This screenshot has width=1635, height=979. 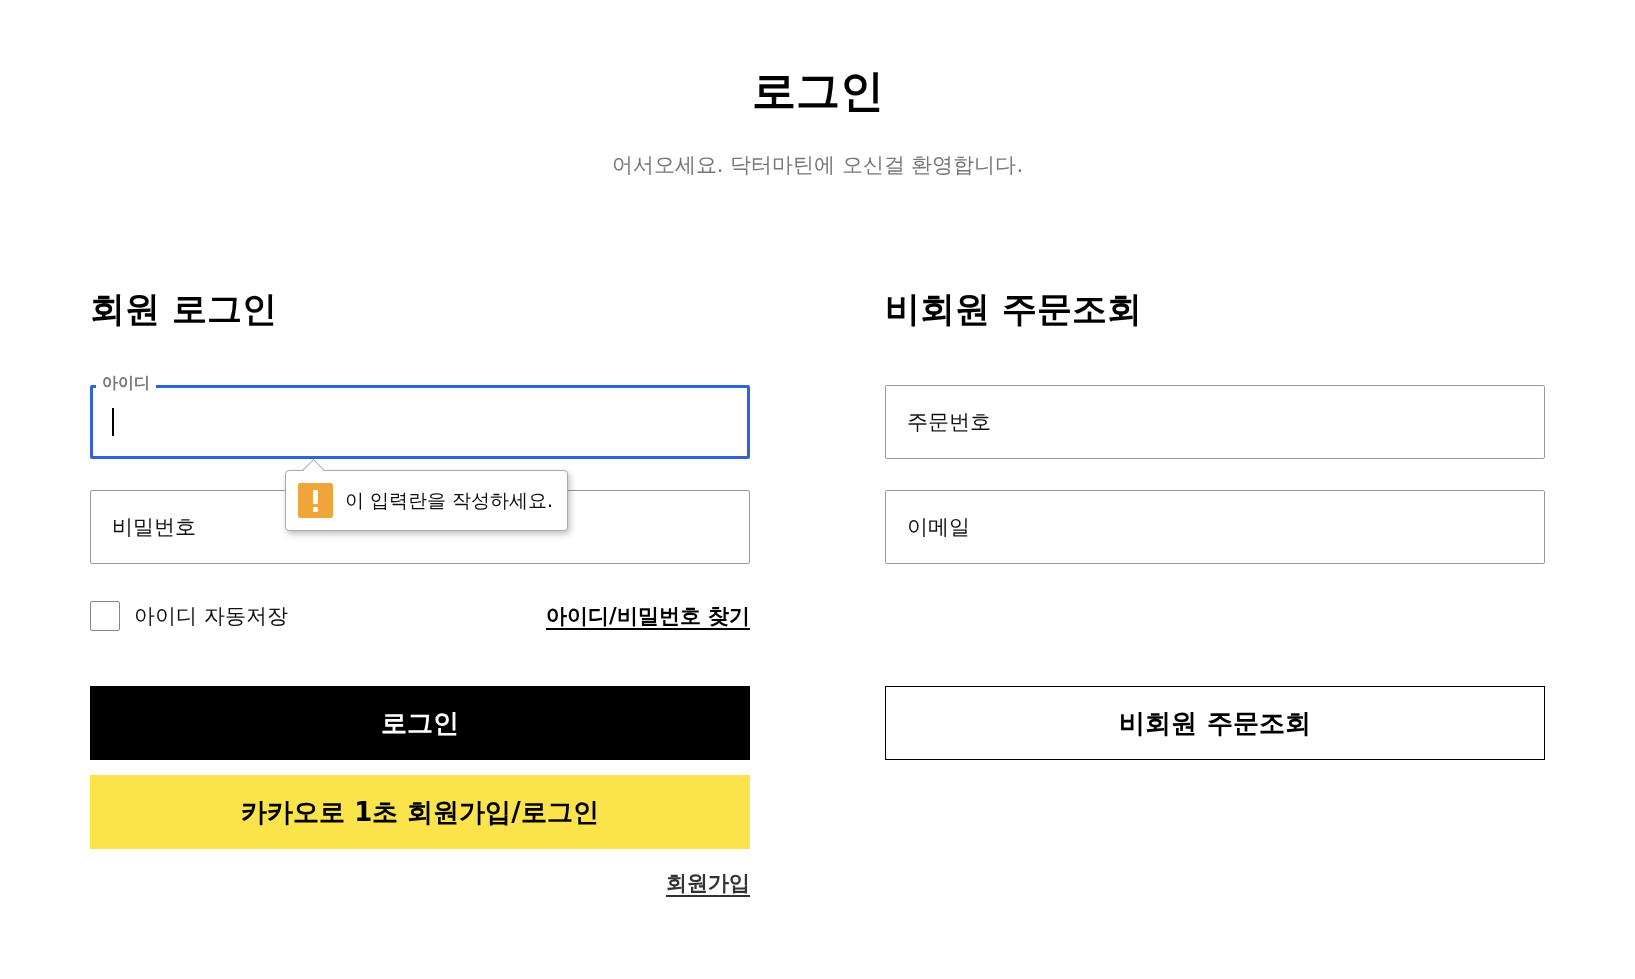 I want to click on page-title: 로그인, so click(x=817, y=91).